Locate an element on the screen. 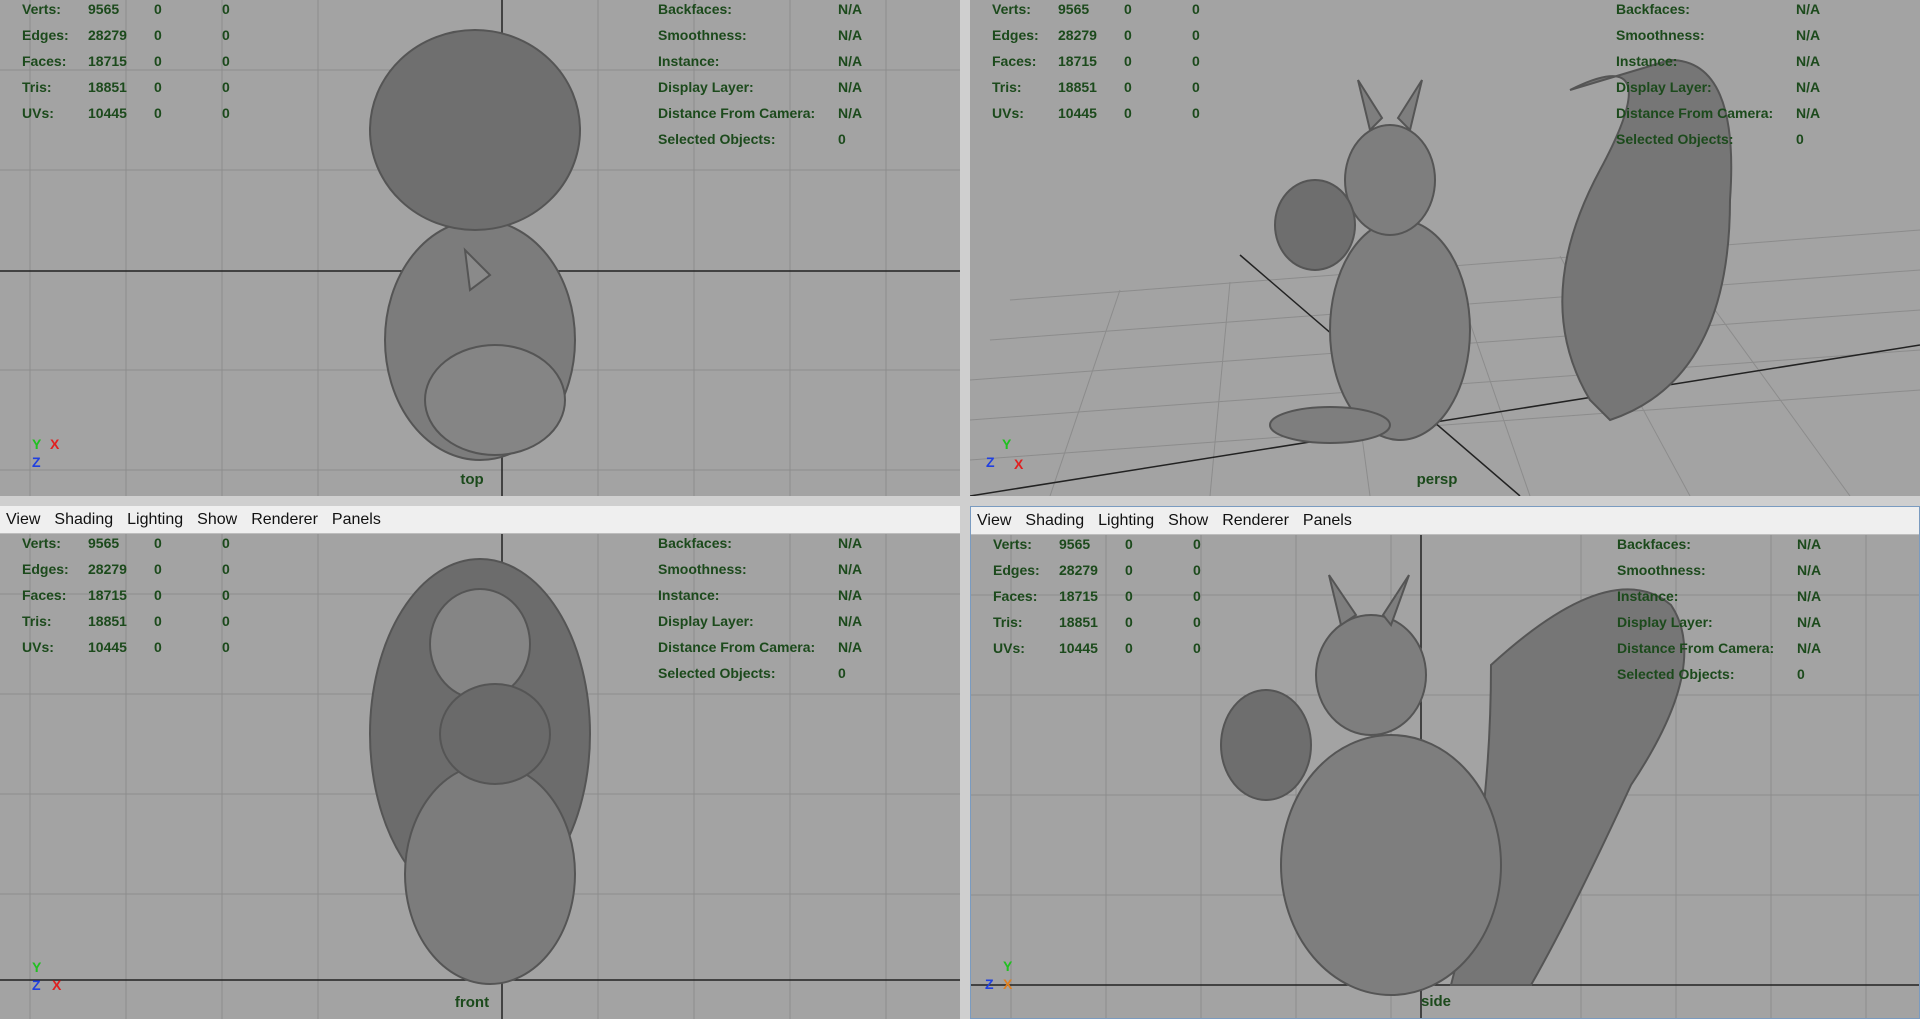 Image resolution: width=1920 pixels, height=1019 pixels. panel-splitter-horizontal is located at coordinates (960, 501).